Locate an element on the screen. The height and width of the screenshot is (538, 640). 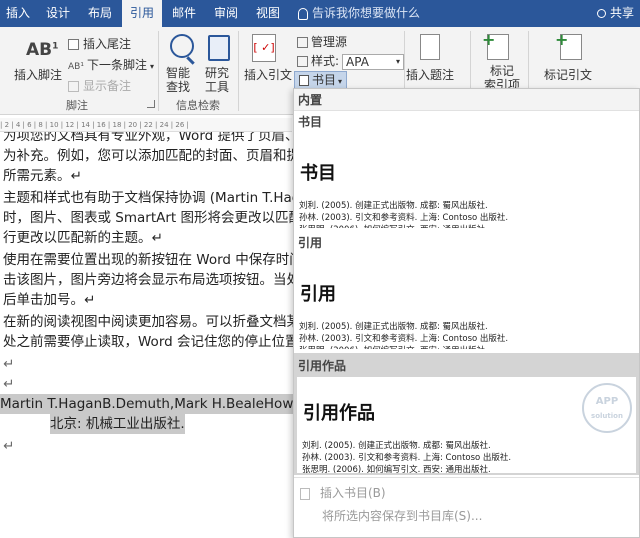
ribbon-tab-bar: 插入 设计 布局 引用 邮件 审阅 视图 告诉我你想要做什么 共享 is located at coordinates (320, 13).